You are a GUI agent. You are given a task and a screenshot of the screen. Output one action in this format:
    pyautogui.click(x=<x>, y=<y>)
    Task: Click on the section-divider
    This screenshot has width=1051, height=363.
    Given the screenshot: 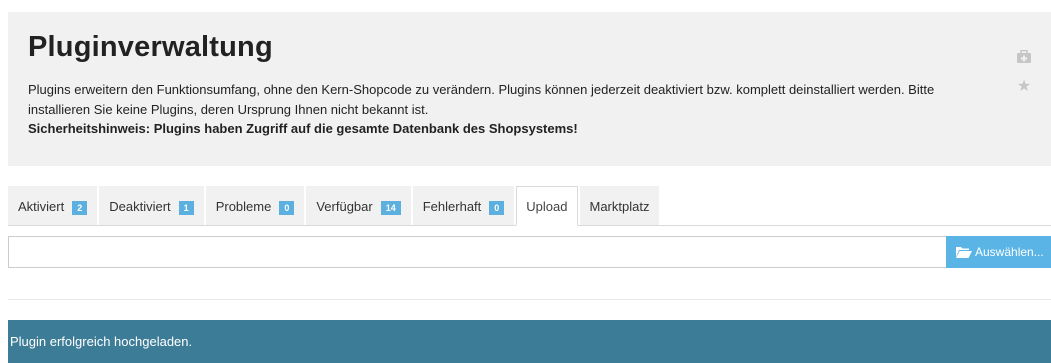 What is the action you would take?
    pyautogui.click(x=529, y=299)
    